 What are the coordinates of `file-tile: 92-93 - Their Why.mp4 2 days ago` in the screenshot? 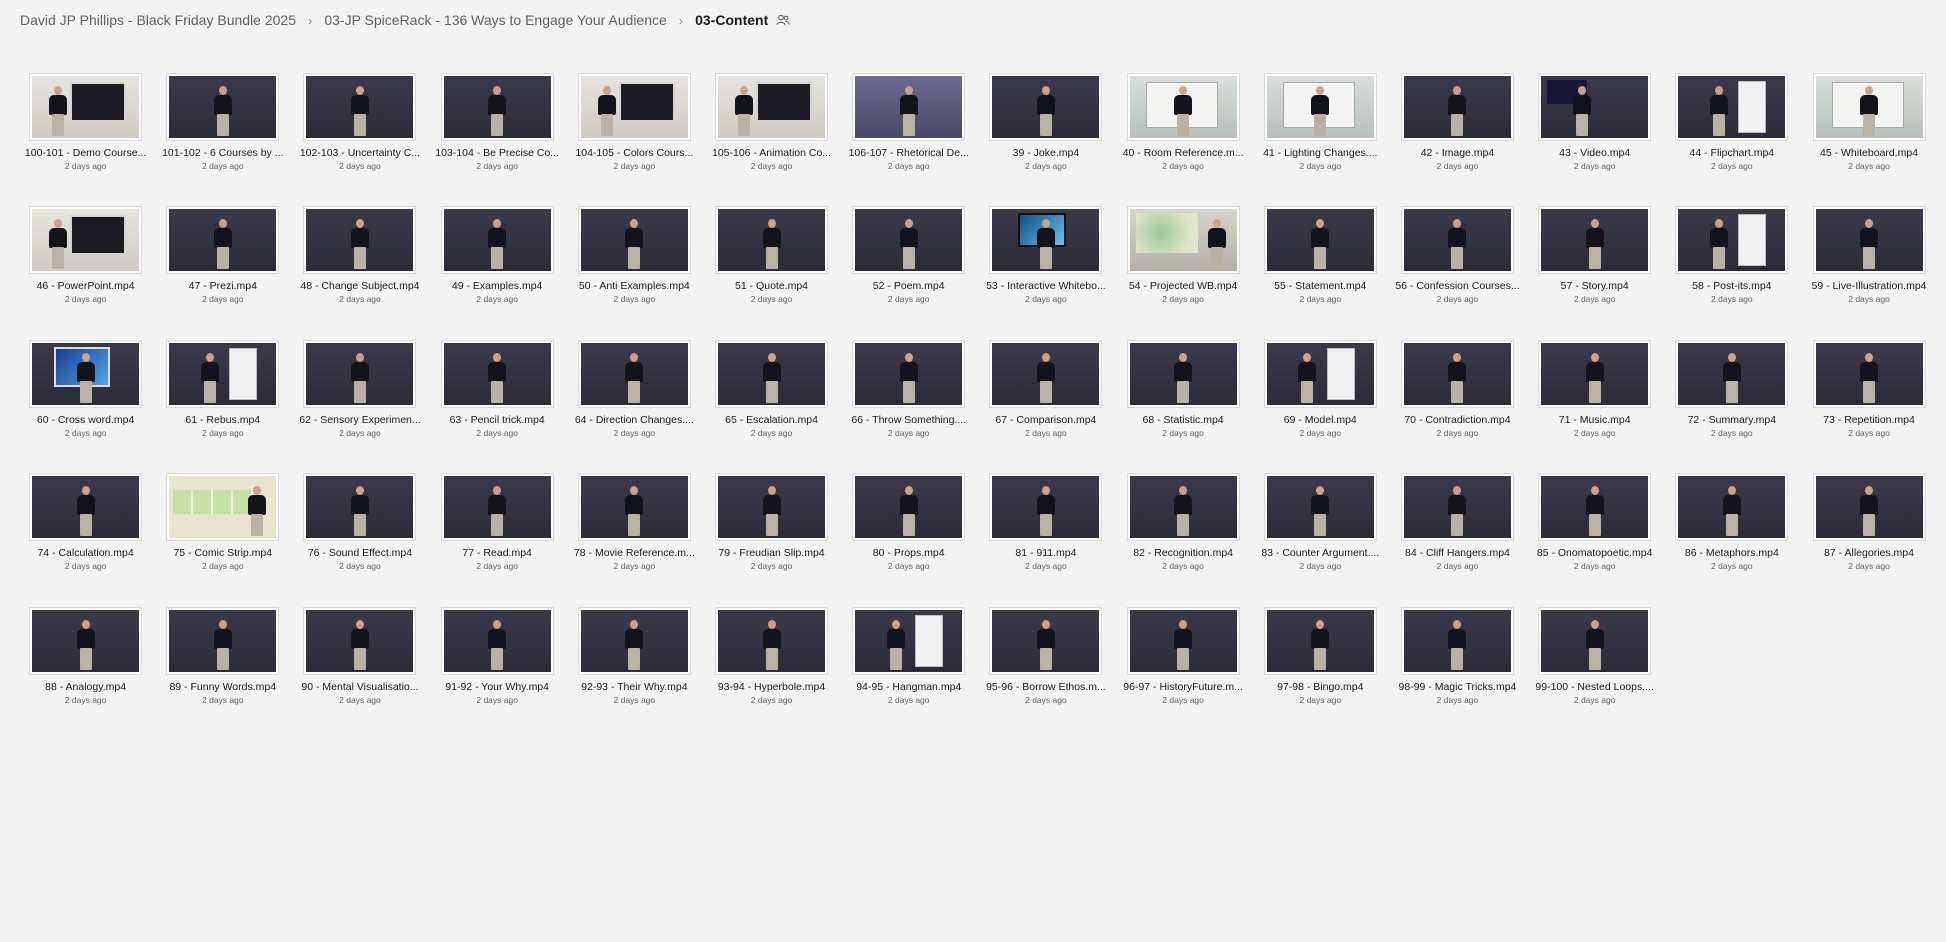 It's located at (634, 674).